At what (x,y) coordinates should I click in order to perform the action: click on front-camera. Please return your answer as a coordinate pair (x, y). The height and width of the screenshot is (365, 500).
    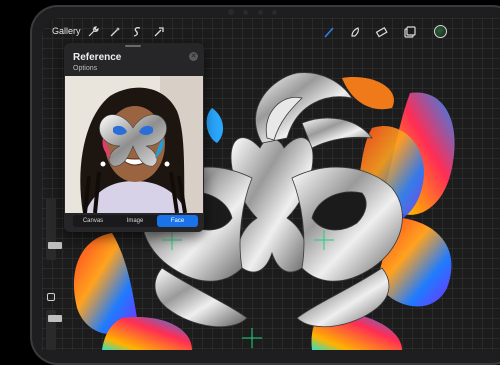
    Looking at the image, I should click on (231, 12).